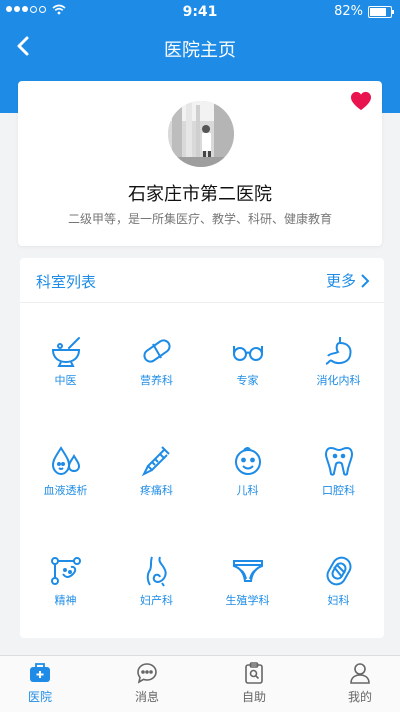 The width and height of the screenshot is (400, 712). What do you see at coordinates (338, 600) in the screenshot?
I see `dept-label: 妇科` at bounding box center [338, 600].